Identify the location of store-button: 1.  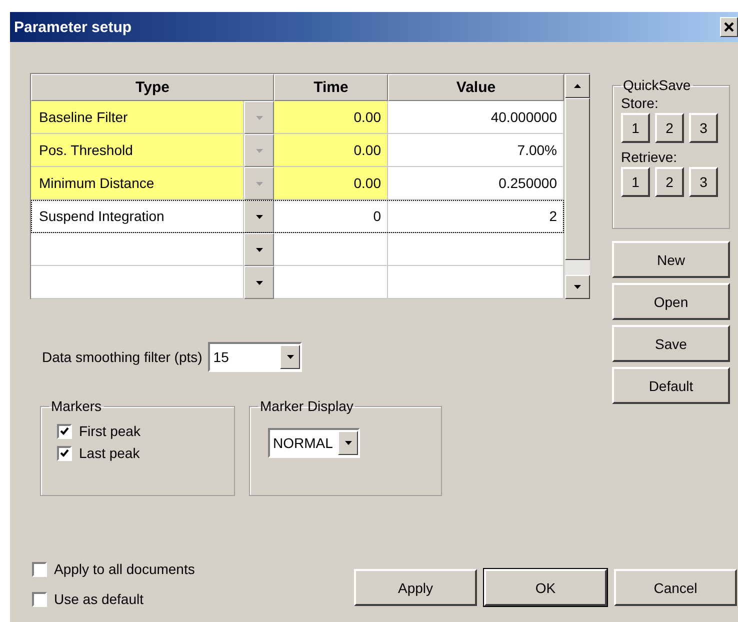
(635, 128).